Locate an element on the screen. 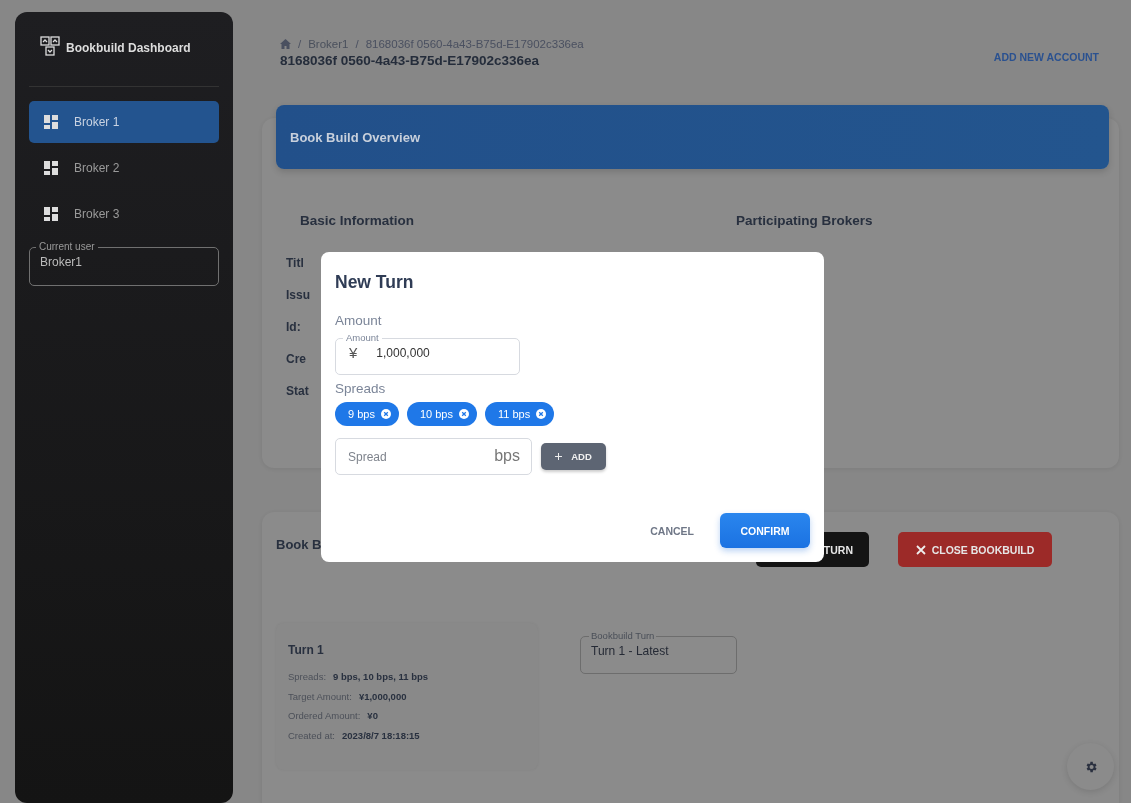  detail-value: 2023/8/7 18:18:15 is located at coordinates (381, 735).